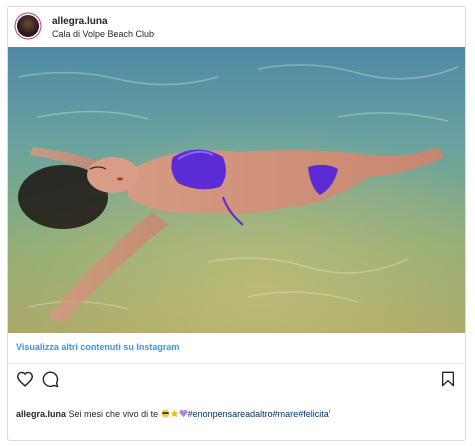 The height and width of the screenshot is (446, 475). Describe the element at coordinates (236, 27) in the screenshot. I see `post-header: allegra.luna Cala di Volpe Beach Club` at that location.